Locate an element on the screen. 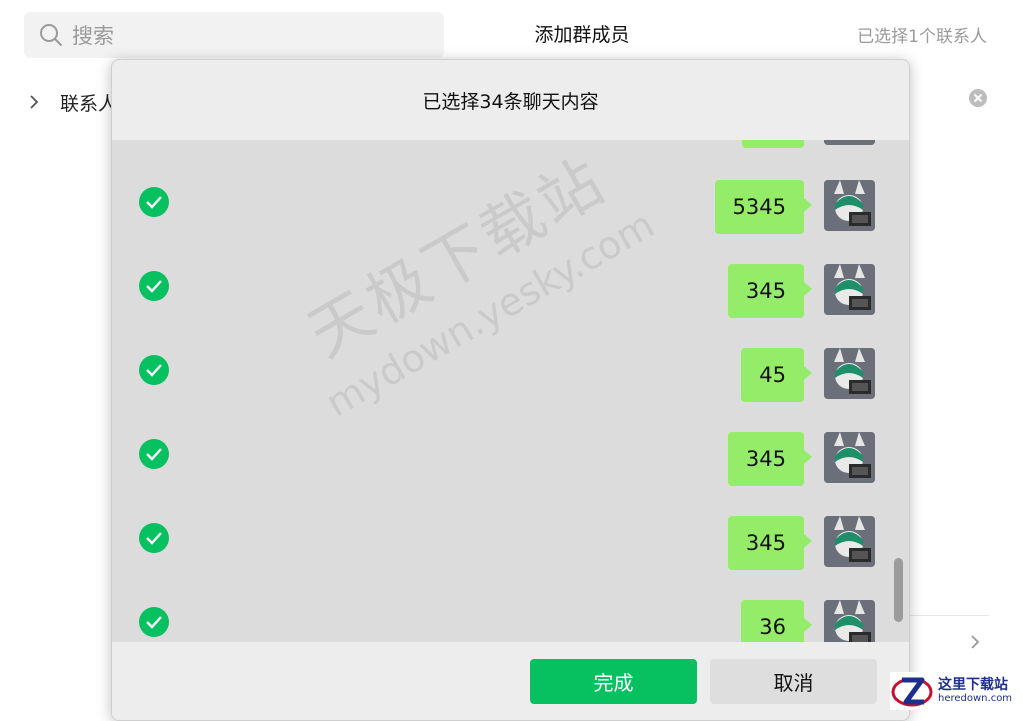 This screenshot has height=721, width=1023. page-title: 添加群成员 is located at coordinates (582, 35).